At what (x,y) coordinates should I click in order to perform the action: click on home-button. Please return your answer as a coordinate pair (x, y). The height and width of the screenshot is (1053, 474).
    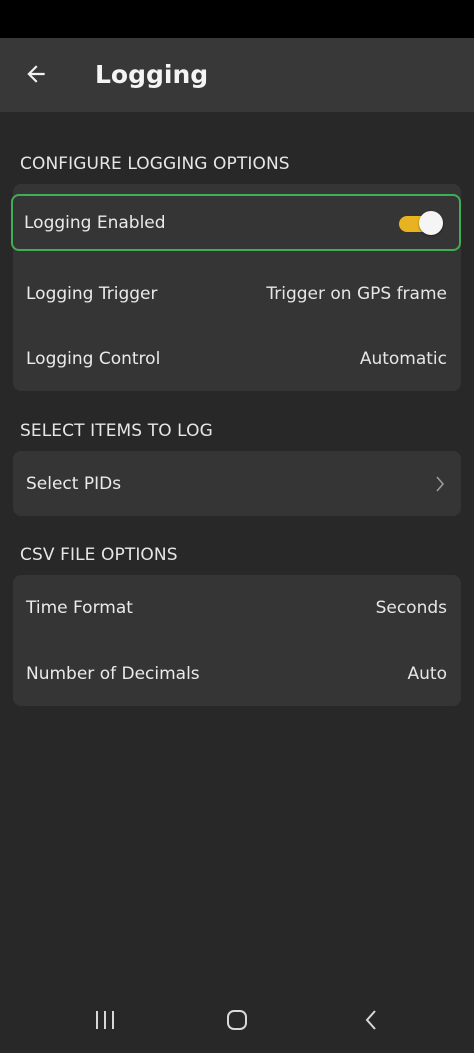
    Looking at the image, I should click on (237, 1020).